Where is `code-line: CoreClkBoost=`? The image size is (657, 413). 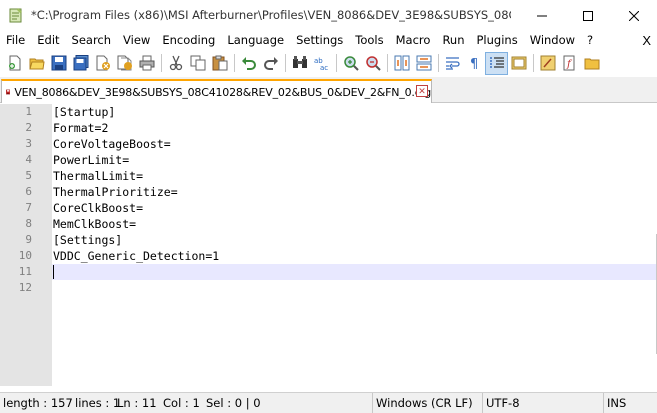 code-line: CoreClkBoost= is located at coordinates (98, 208).